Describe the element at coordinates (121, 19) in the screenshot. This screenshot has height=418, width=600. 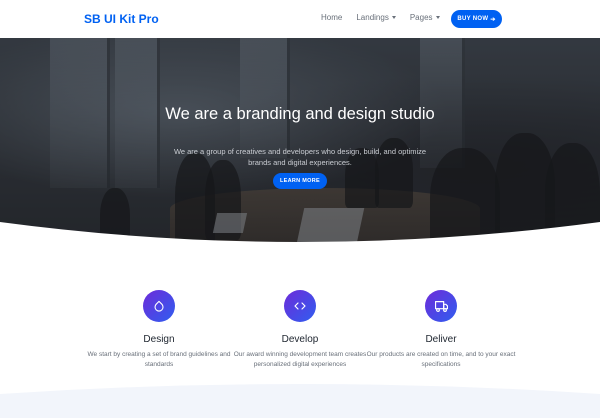
I see `brand-logo: SB UI Kit Pro` at that location.